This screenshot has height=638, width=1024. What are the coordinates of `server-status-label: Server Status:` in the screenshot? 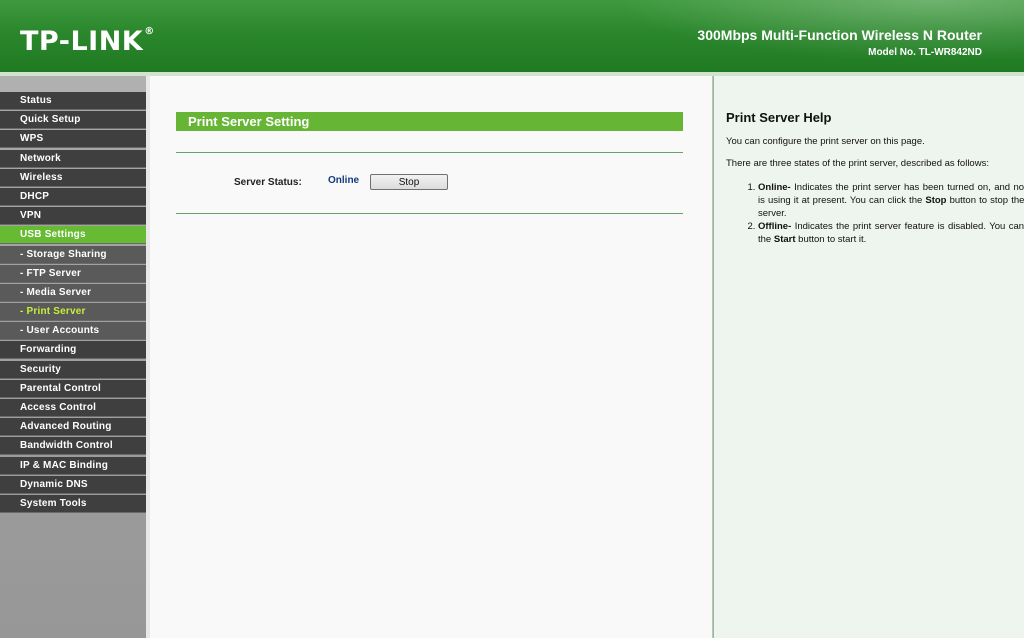 It's located at (268, 182).